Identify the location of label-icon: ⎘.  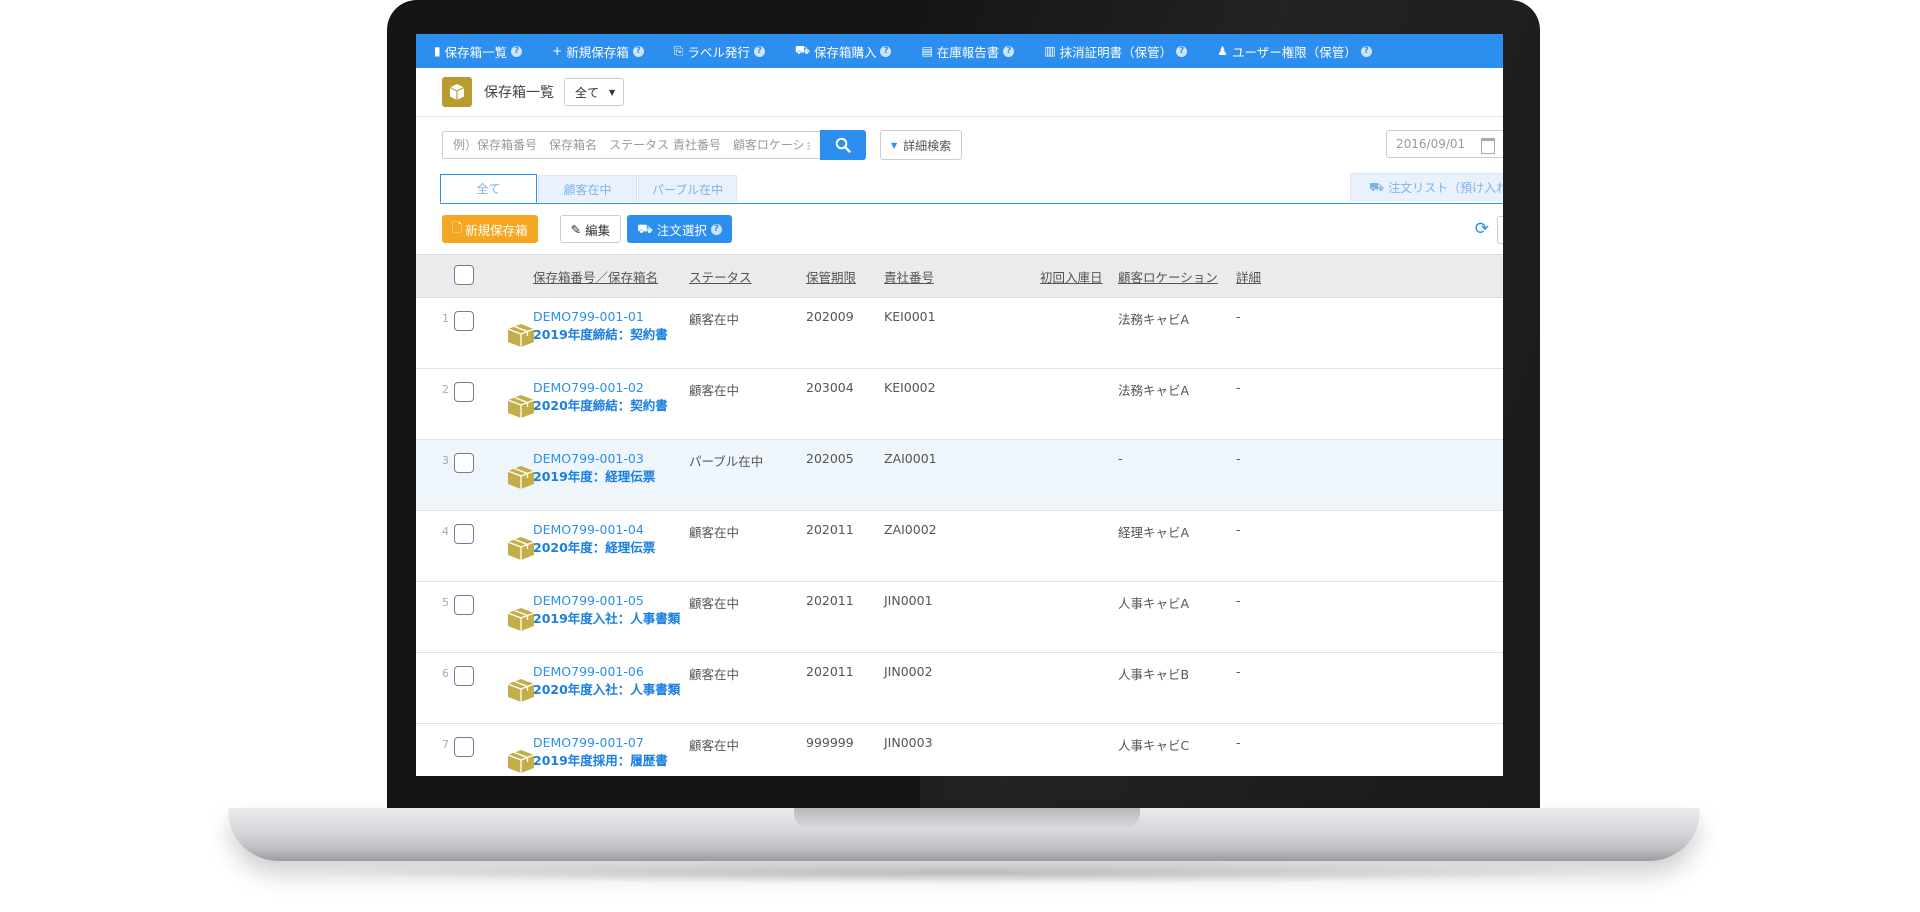
(678, 50).